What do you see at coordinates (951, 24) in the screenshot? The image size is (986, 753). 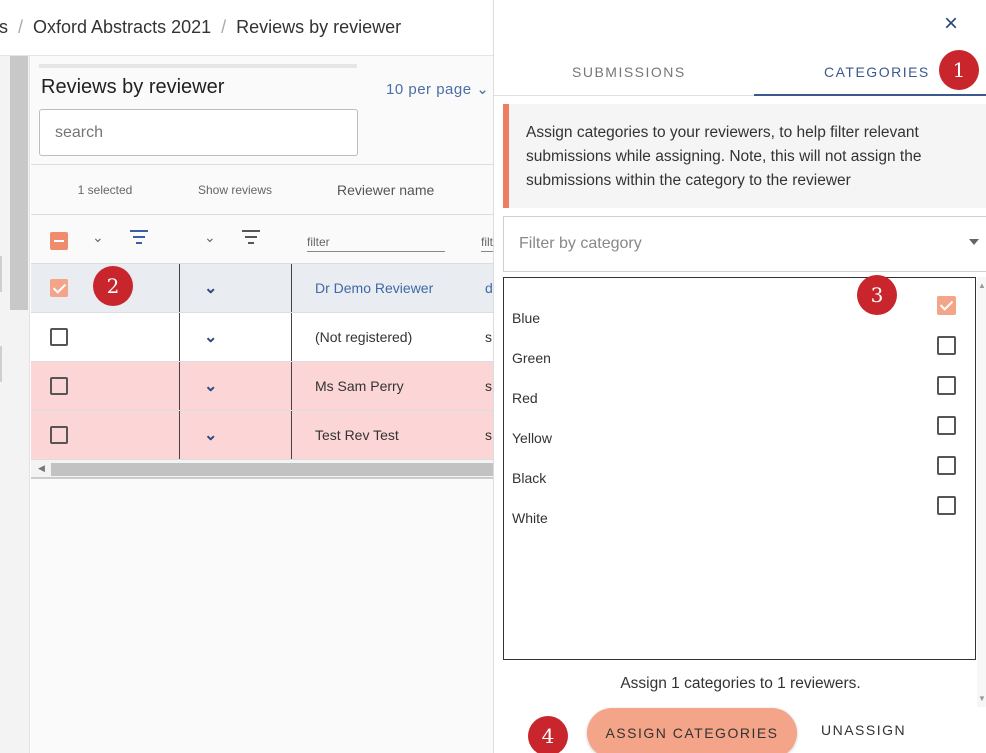 I see `close-icon: ×` at bounding box center [951, 24].